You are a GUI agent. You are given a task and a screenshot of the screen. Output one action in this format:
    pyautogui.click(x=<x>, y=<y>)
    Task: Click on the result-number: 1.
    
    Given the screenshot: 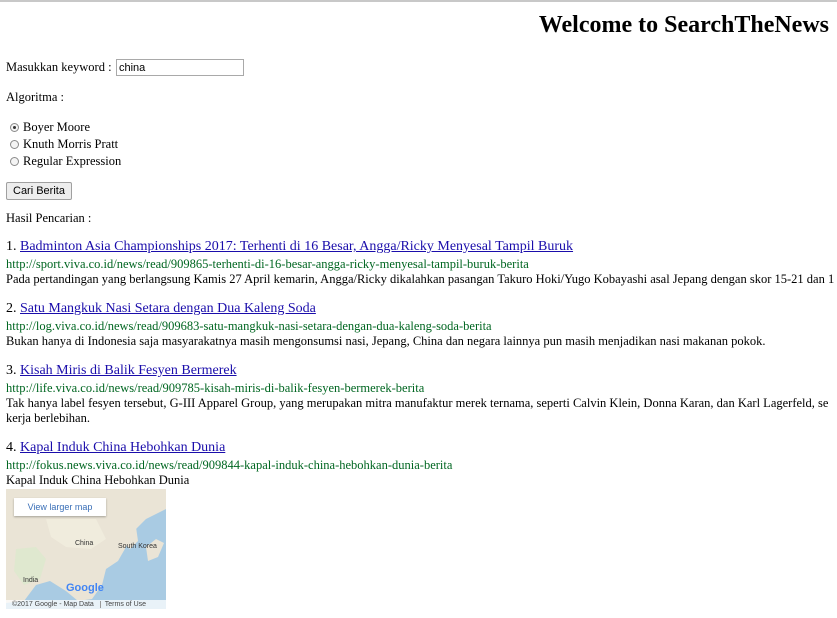 What is the action you would take?
    pyautogui.click(x=11, y=246)
    